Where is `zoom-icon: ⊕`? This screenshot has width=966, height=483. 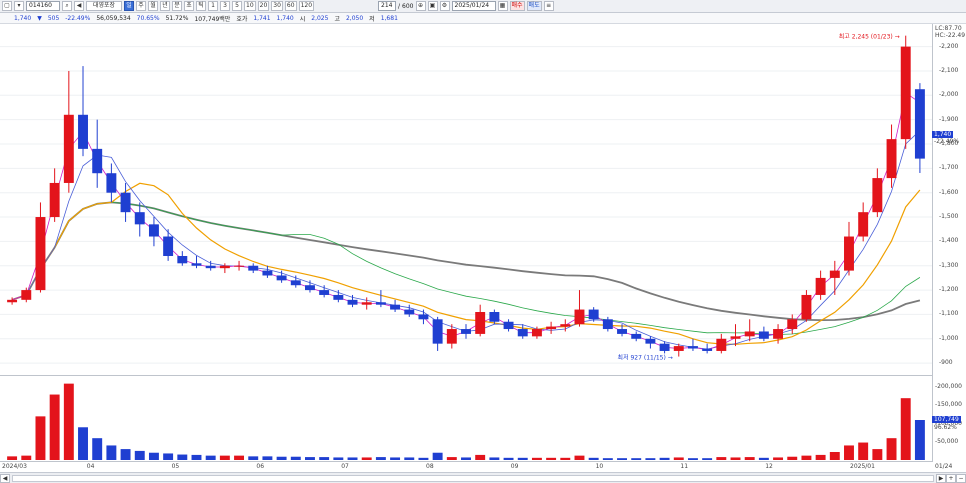
zoom-icon: ⊕ is located at coordinates (420, 6).